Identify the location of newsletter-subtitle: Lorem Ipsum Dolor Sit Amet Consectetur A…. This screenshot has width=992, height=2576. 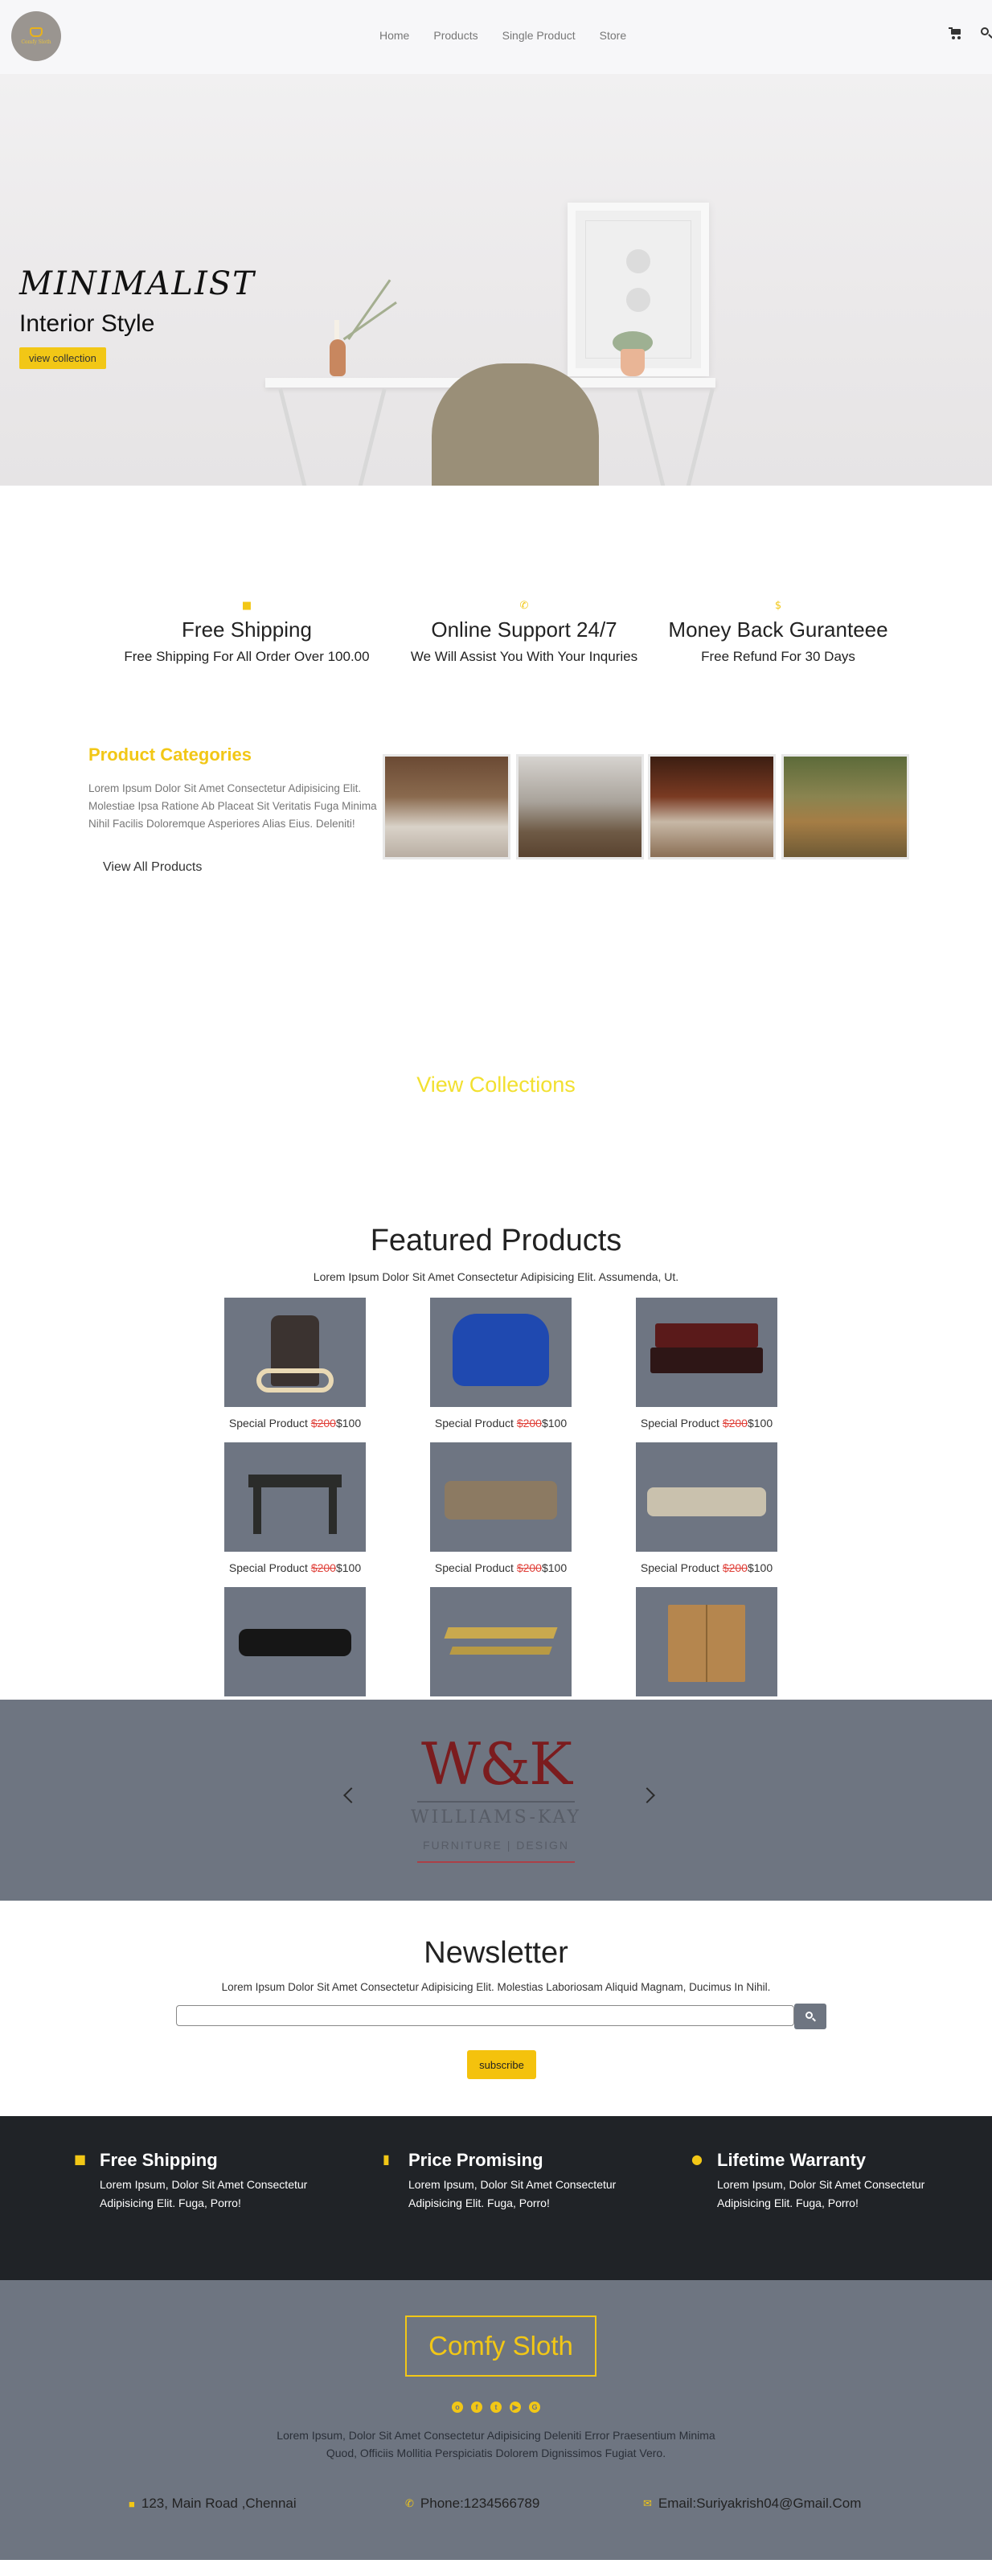
(496, 1987).